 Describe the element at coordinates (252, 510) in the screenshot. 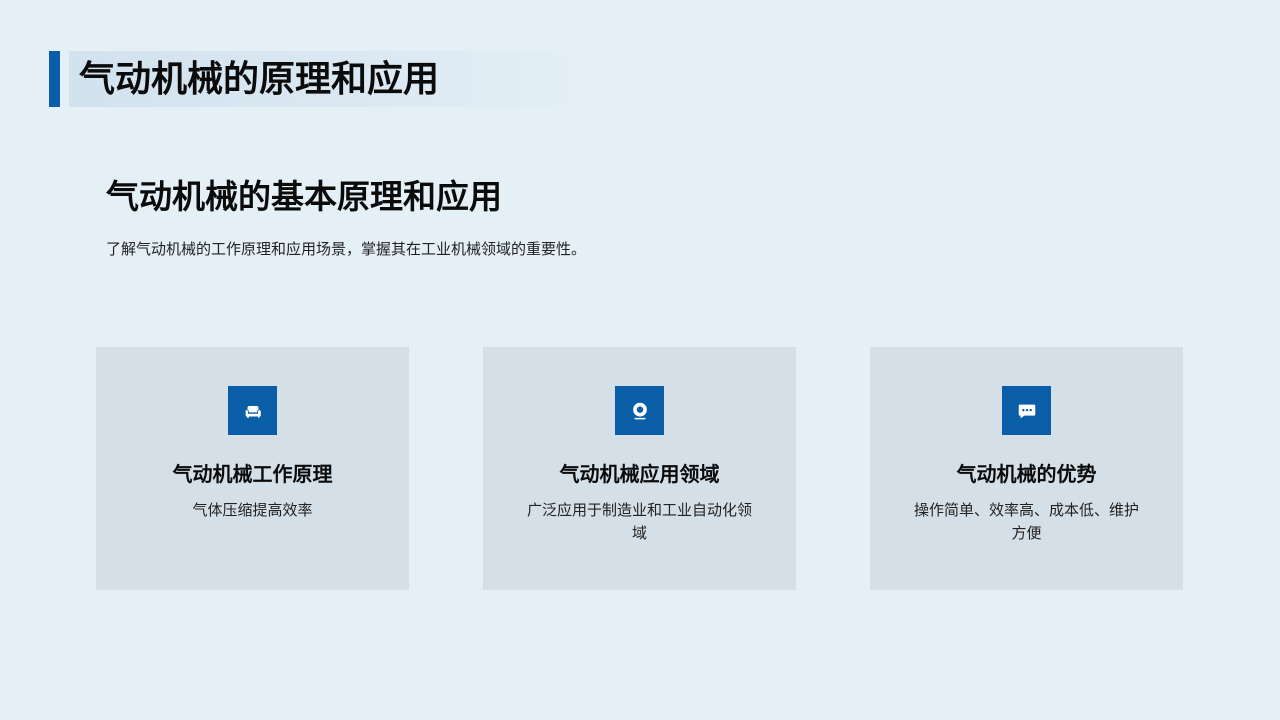

I see `card-text: 气体压缩提高效率` at that location.